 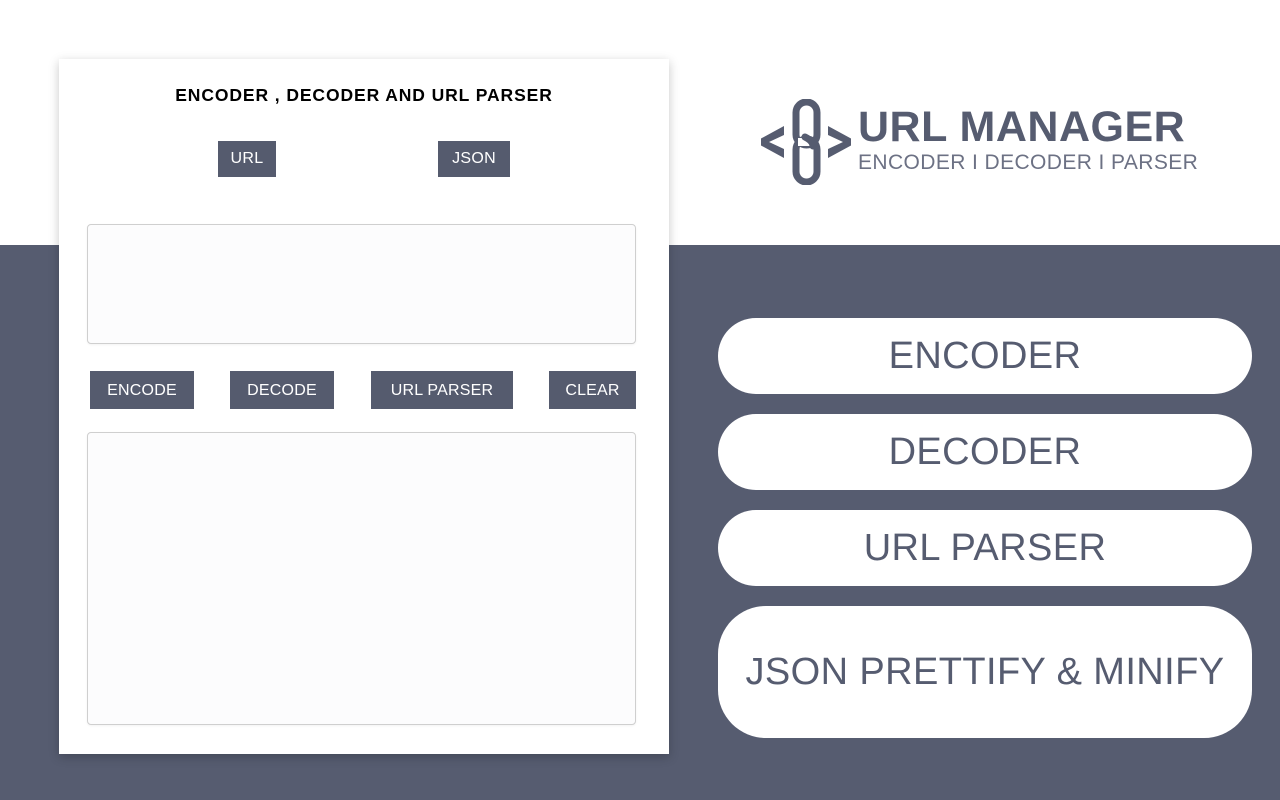 What do you see at coordinates (1022, 127) in the screenshot?
I see `brand-title: URL MANAGER` at bounding box center [1022, 127].